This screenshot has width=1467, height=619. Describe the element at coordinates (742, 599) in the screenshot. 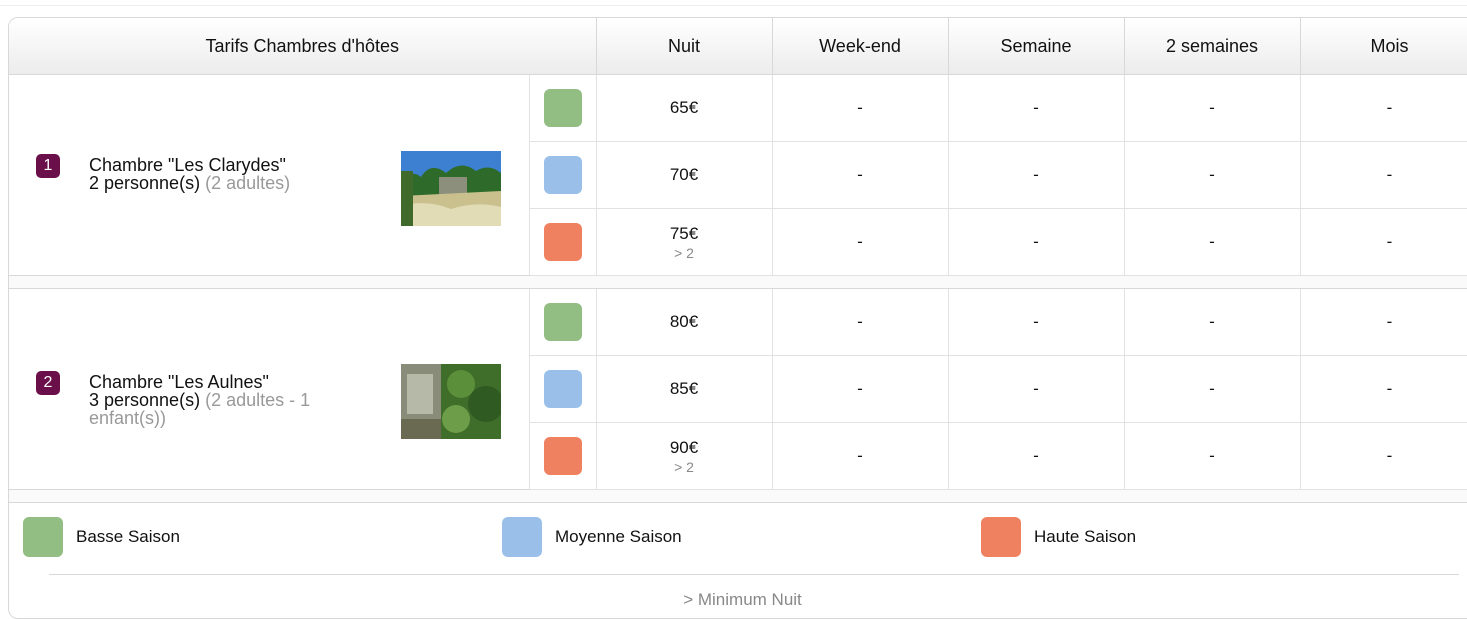

I see `minimum-nights-footnote: > Minimum Nuit` at that location.